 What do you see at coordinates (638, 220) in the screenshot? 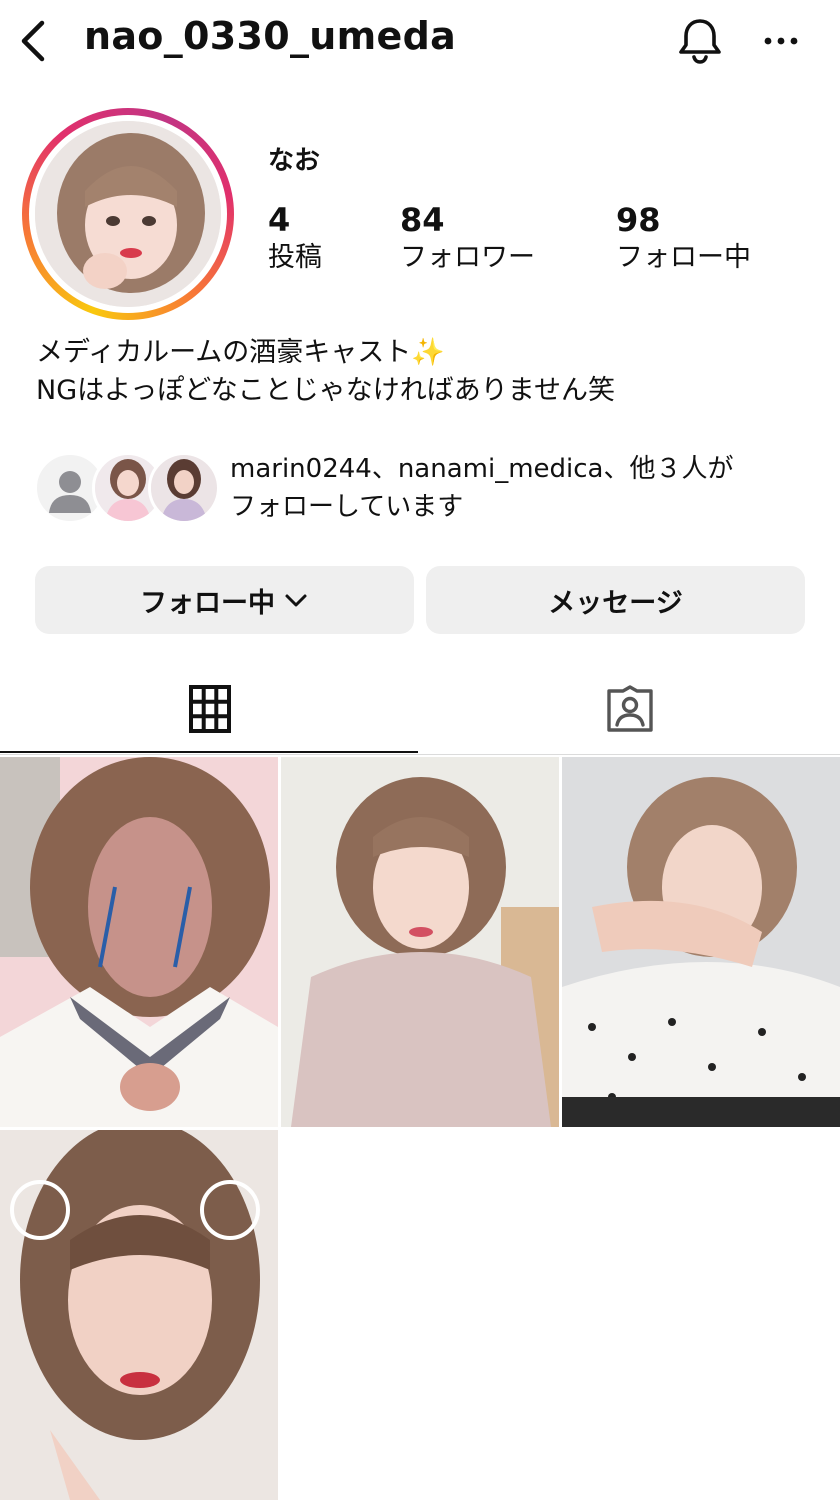
I see `following-count: 98` at bounding box center [638, 220].